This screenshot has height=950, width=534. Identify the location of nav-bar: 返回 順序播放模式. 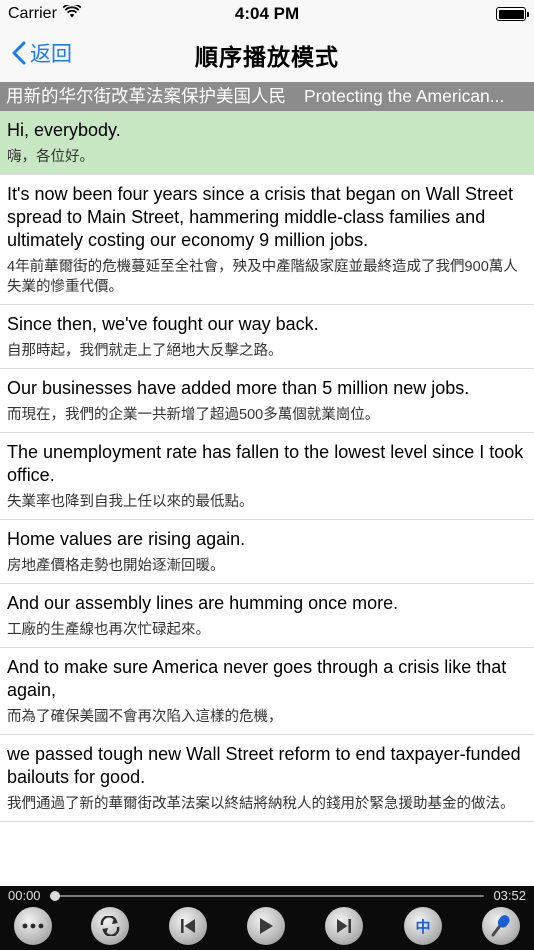
(267, 55).